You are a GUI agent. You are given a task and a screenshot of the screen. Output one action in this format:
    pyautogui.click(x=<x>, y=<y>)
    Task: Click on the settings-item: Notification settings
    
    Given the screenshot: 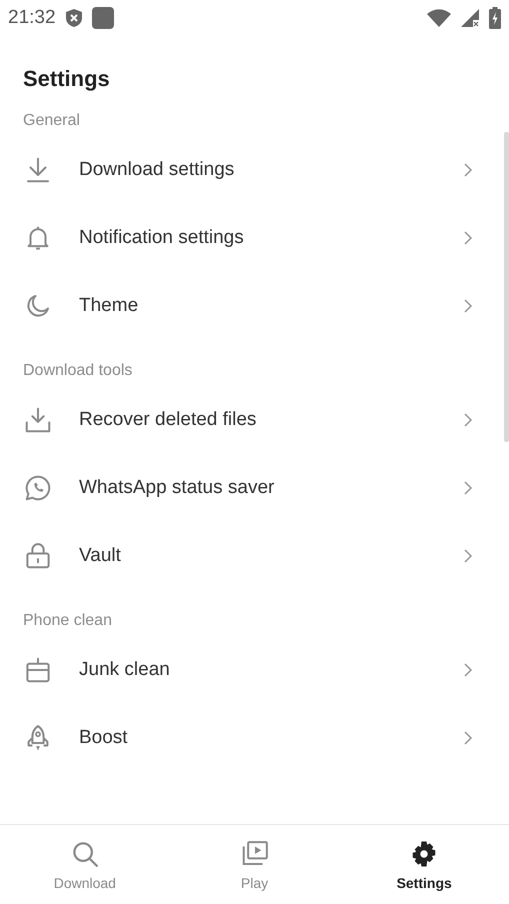 What is the action you would take?
    pyautogui.click(x=271, y=238)
    